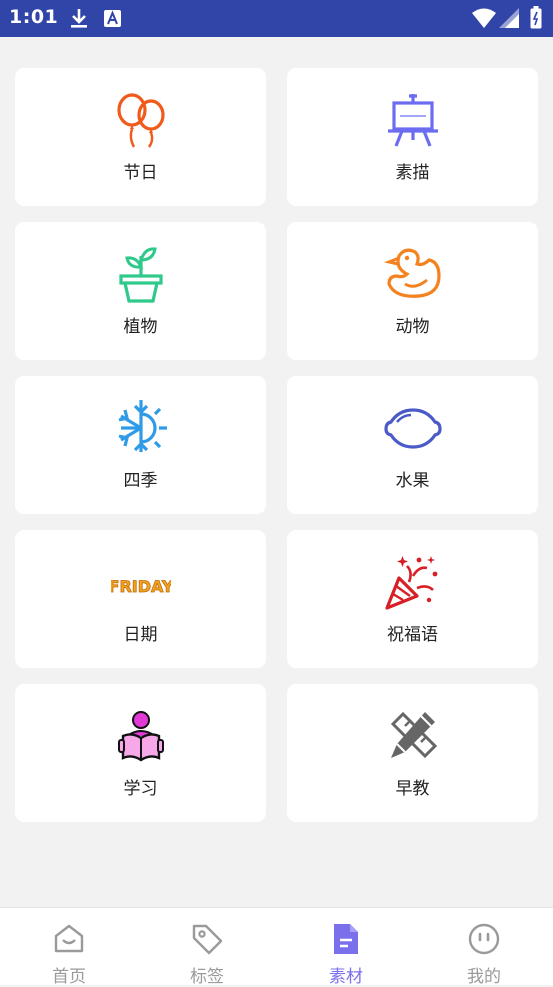  I want to click on download-icon, so click(79, 20).